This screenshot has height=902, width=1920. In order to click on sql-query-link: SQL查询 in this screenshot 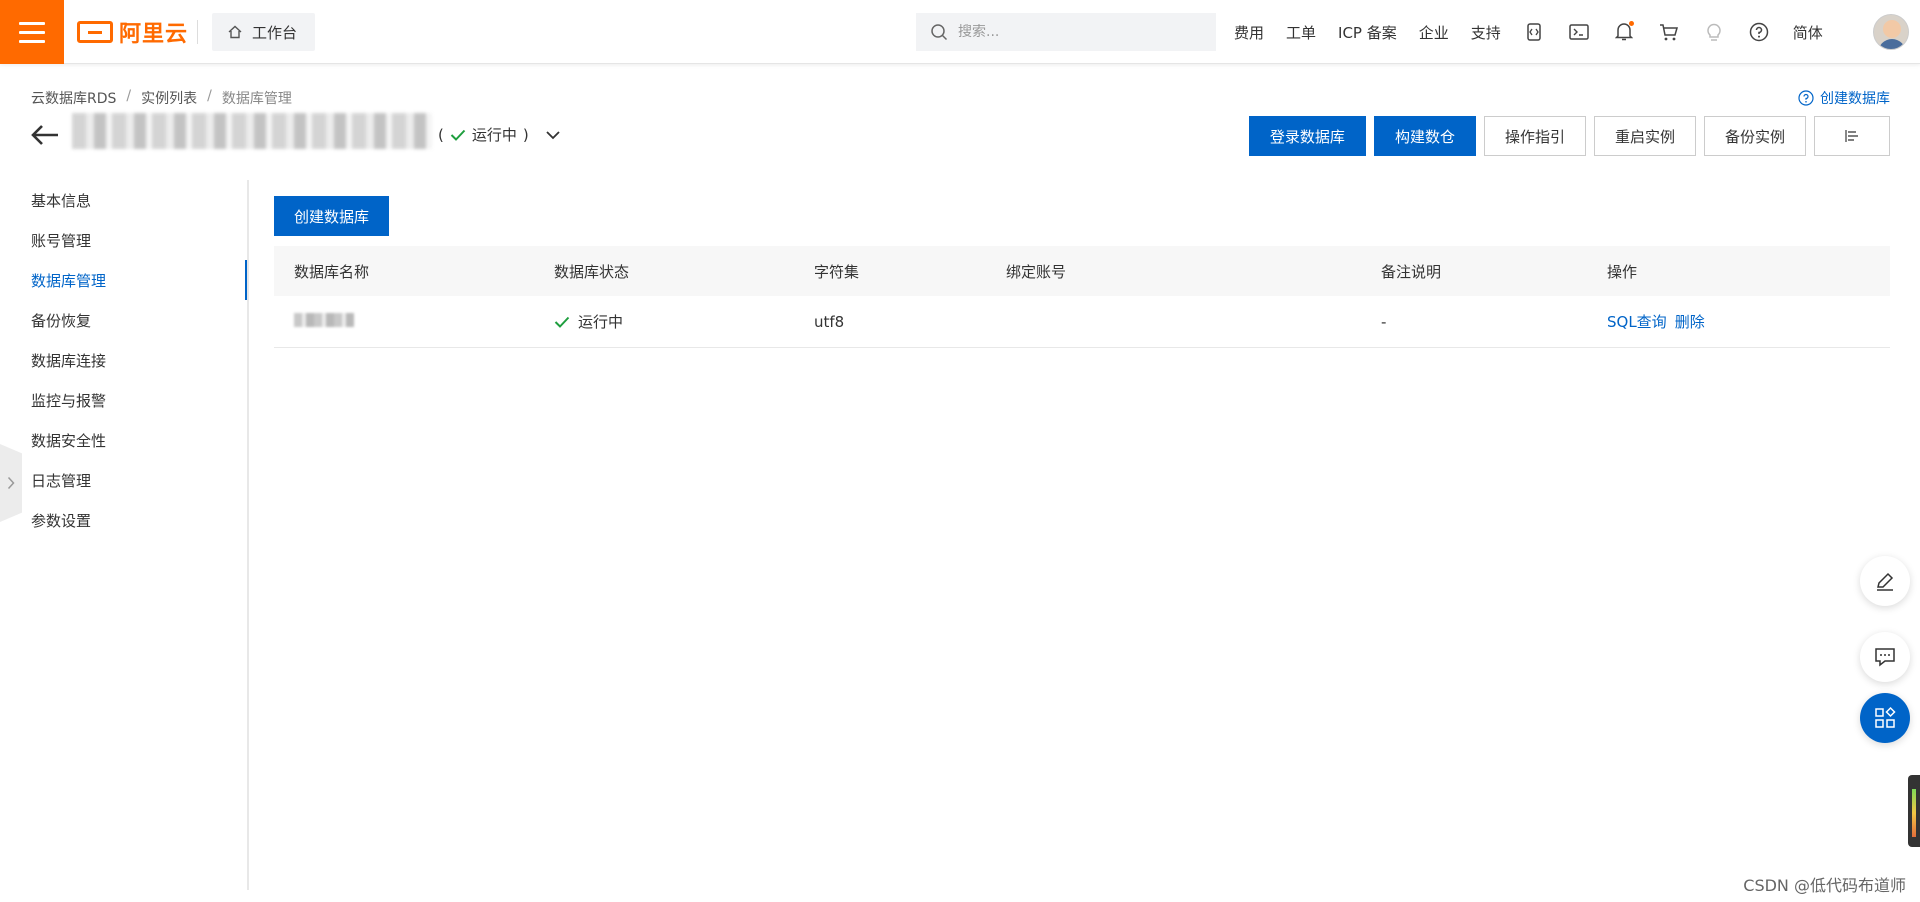, I will do `click(1637, 321)`.